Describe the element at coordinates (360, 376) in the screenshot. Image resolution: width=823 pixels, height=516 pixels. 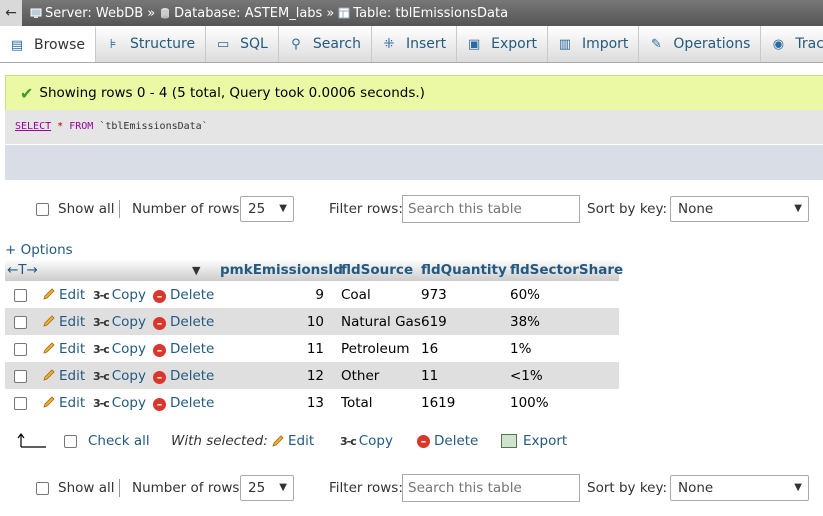
I see `cell-source: Other` at that location.